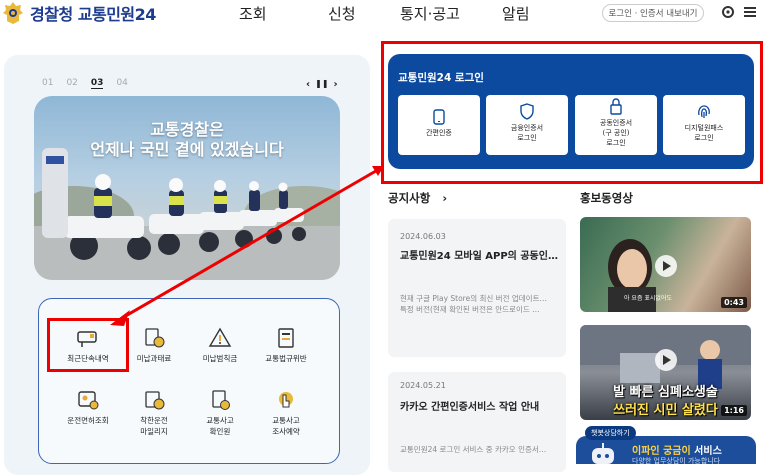  I want to click on chatbot-consult-bubble: 챗봇상담하기, so click(610, 433).